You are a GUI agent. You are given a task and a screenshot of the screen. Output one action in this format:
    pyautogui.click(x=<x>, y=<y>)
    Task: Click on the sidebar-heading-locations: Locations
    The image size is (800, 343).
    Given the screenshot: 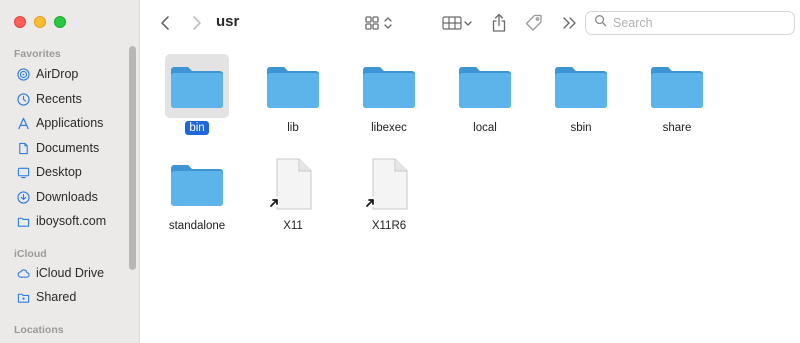 What is the action you would take?
    pyautogui.click(x=39, y=330)
    